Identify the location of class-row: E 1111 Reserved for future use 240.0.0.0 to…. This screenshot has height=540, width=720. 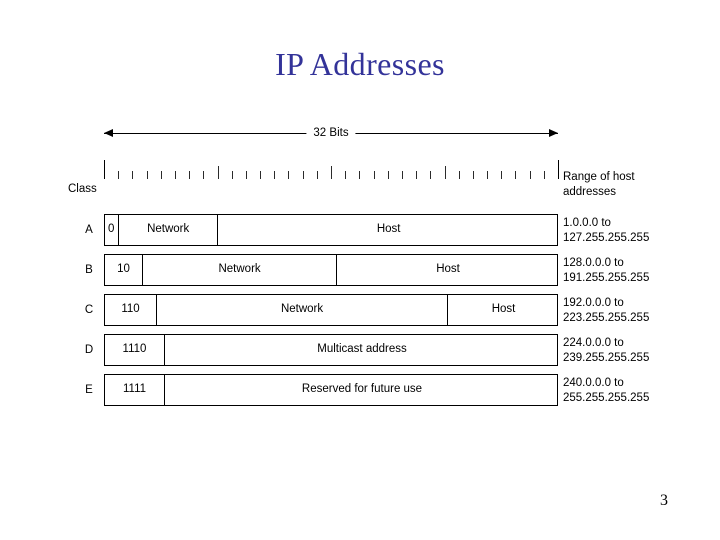
(360, 390).